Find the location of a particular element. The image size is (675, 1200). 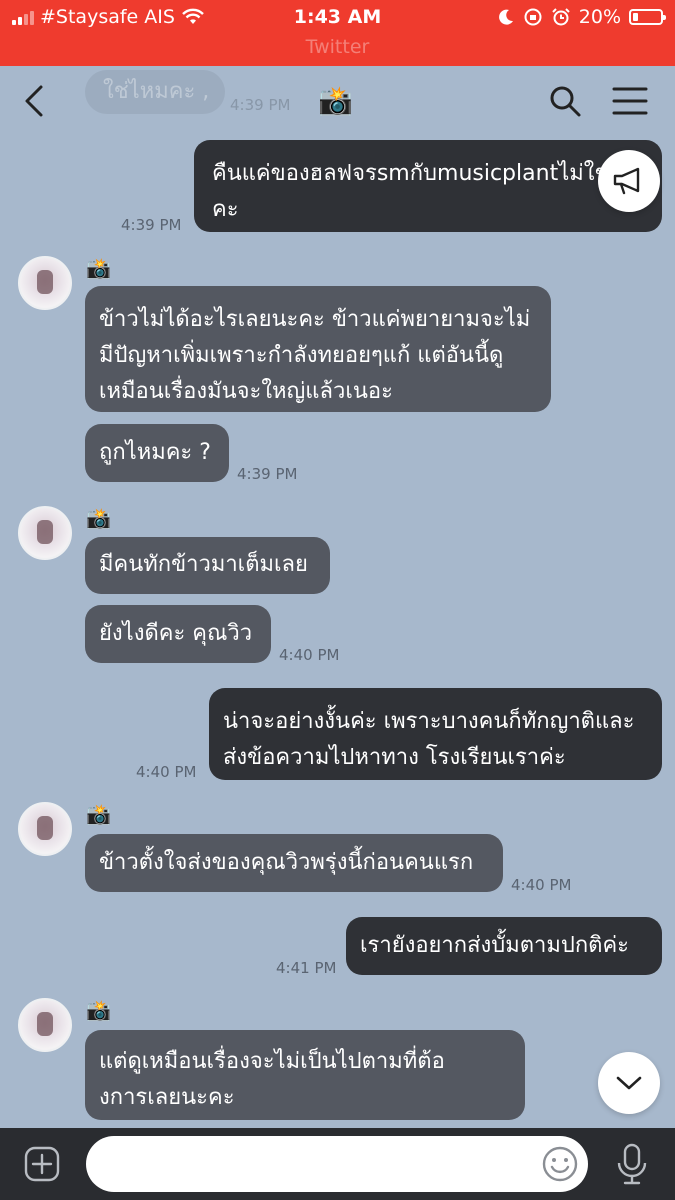

message-line: คะ is located at coordinates (225, 209).